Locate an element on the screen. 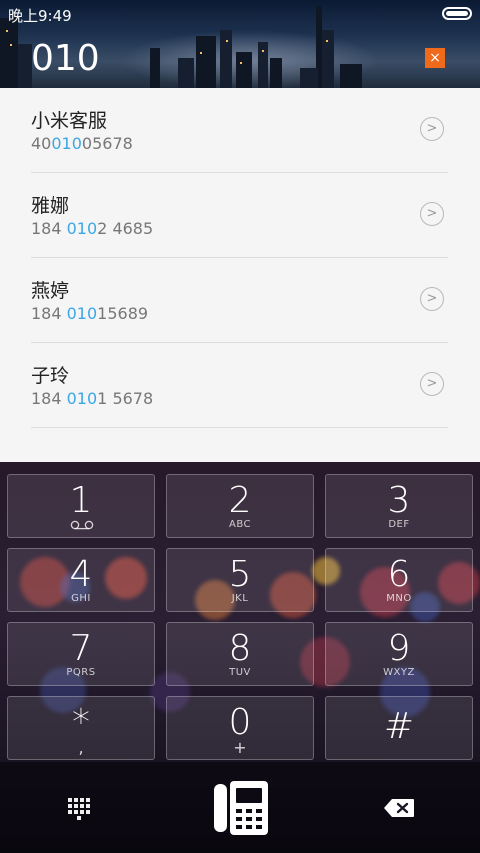  key-letters: WXYZ is located at coordinates (399, 672).